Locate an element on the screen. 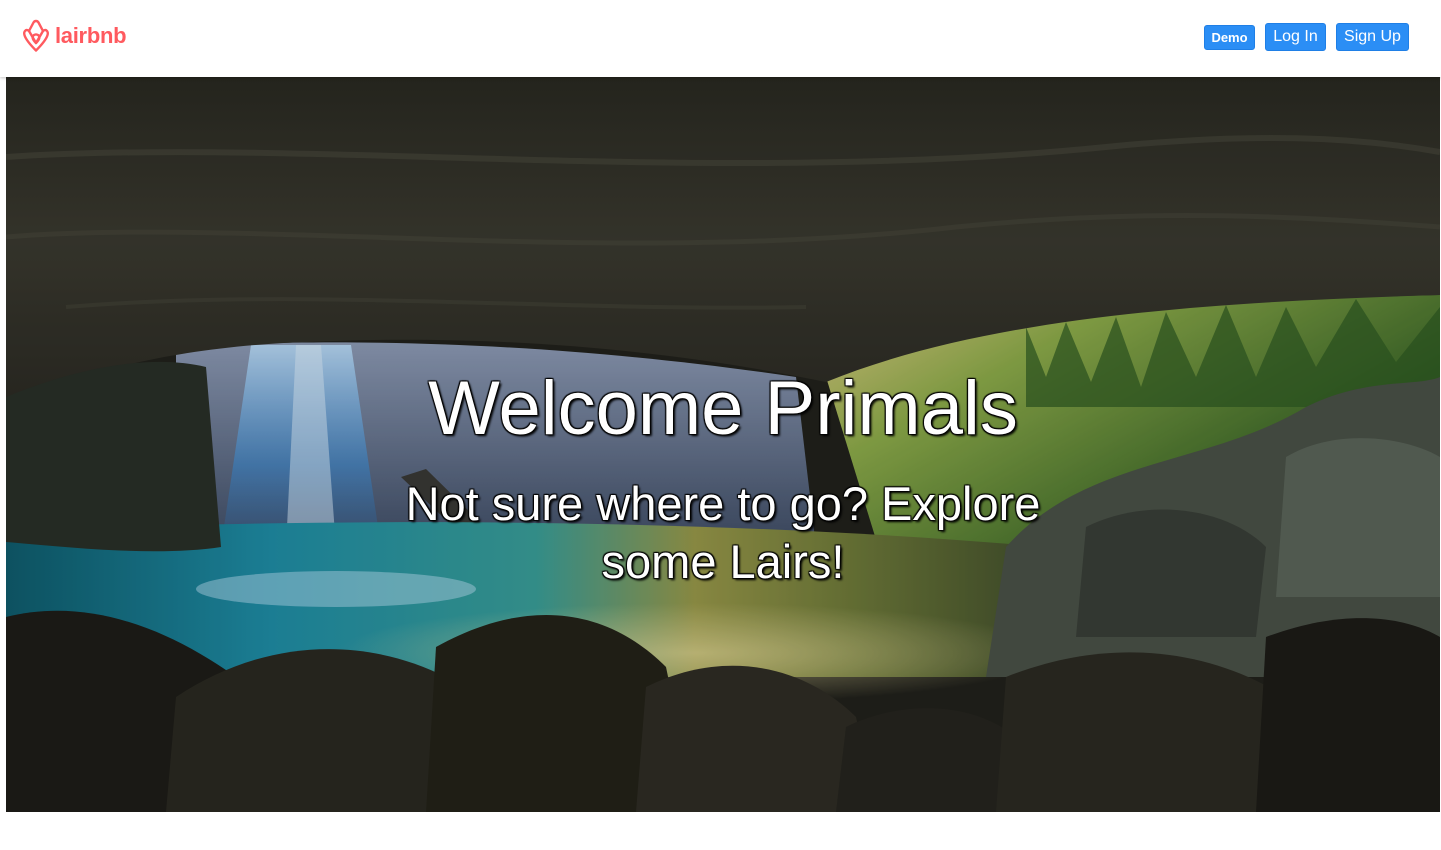 The height and width of the screenshot is (850, 1441). airbnb-belo-icon is located at coordinates (36, 35).